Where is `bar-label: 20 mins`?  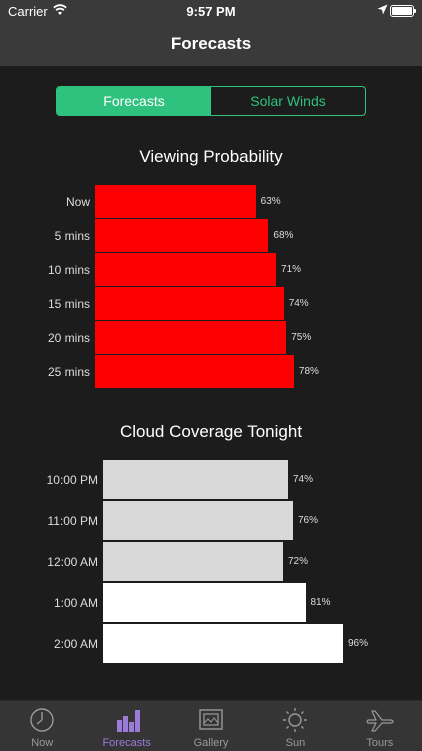
bar-label: 20 mins is located at coordinates (68, 337).